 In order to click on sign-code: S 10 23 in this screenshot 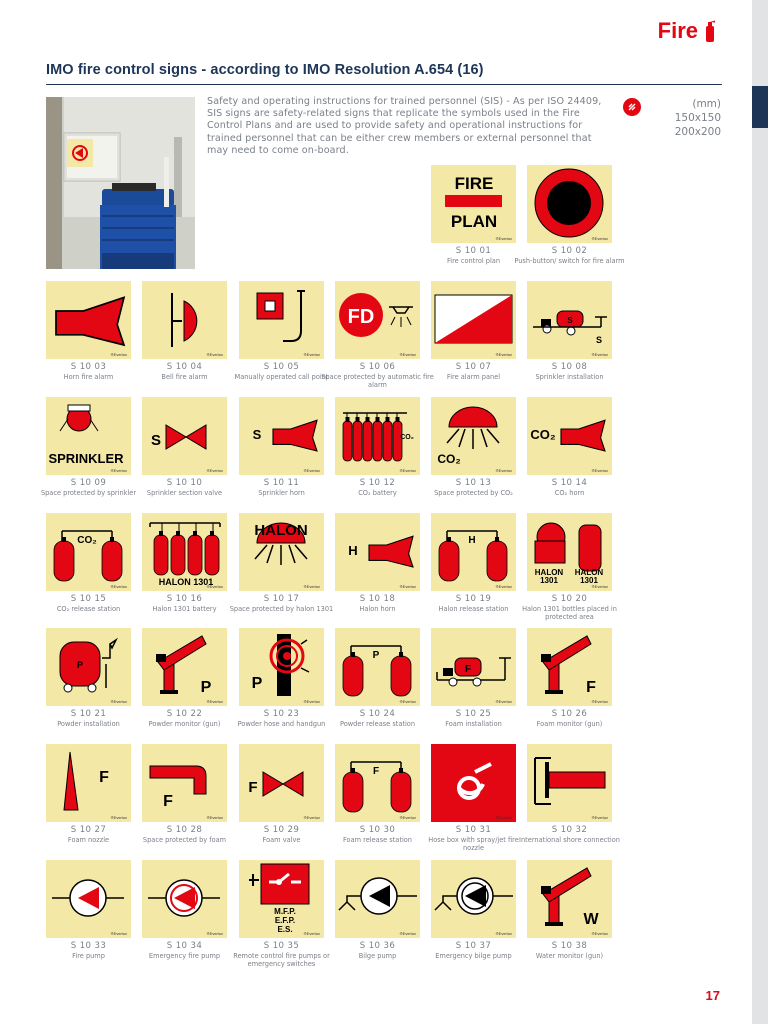, I will do `click(281, 714)`.